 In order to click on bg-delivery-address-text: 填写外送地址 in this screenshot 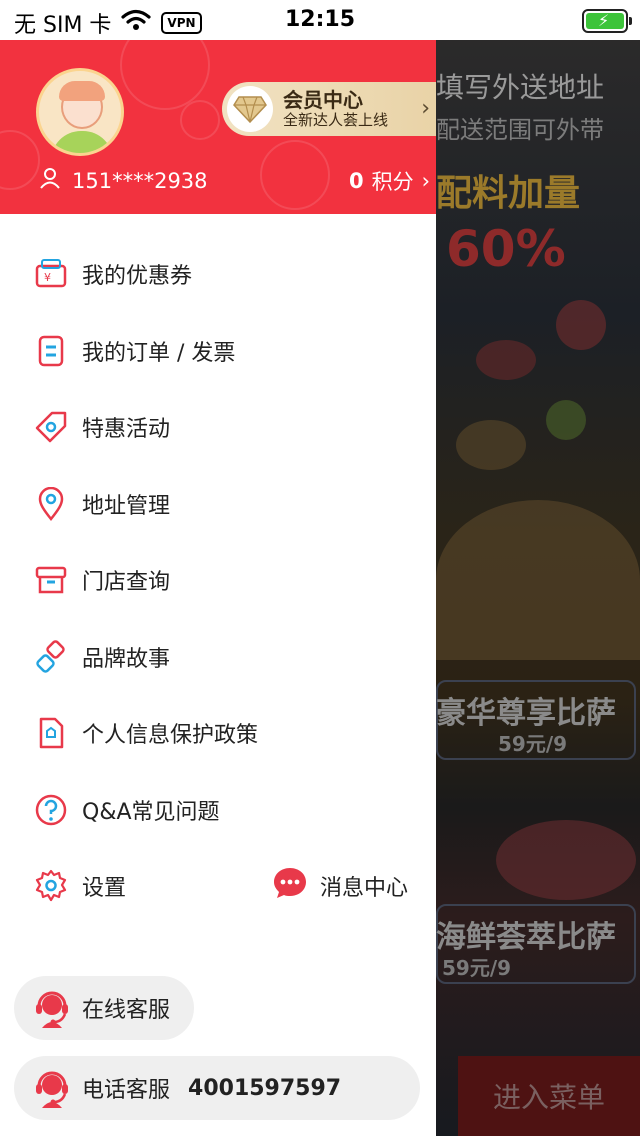, I will do `click(520, 87)`.